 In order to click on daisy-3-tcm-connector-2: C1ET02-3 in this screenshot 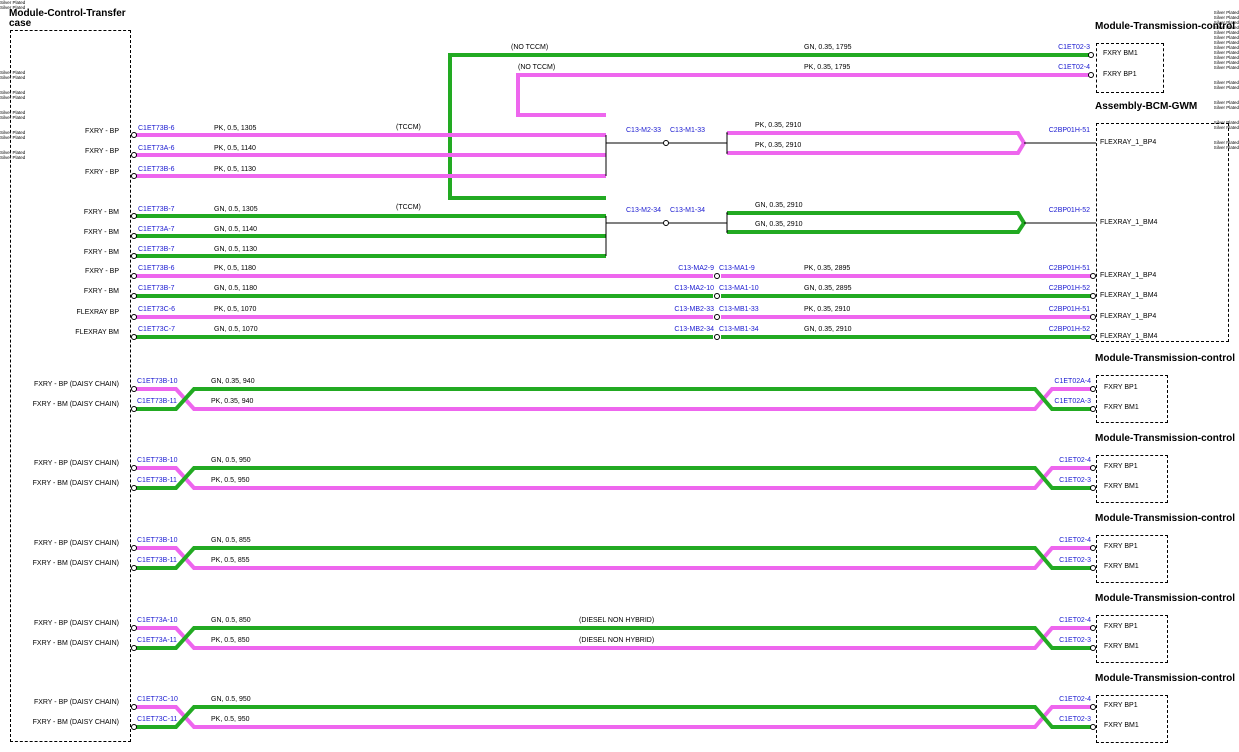, I will do `click(1075, 560)`.